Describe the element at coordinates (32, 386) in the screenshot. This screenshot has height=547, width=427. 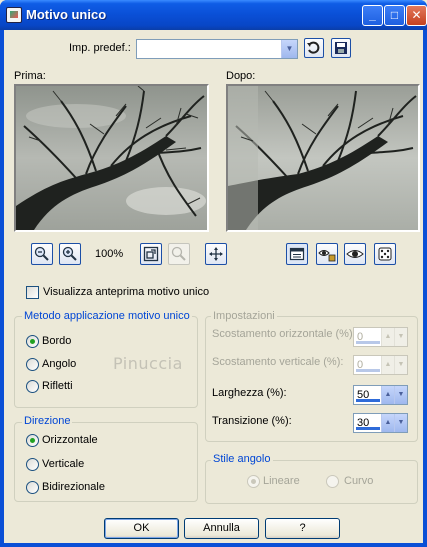
I see `method-radio-rifletti` at that location.